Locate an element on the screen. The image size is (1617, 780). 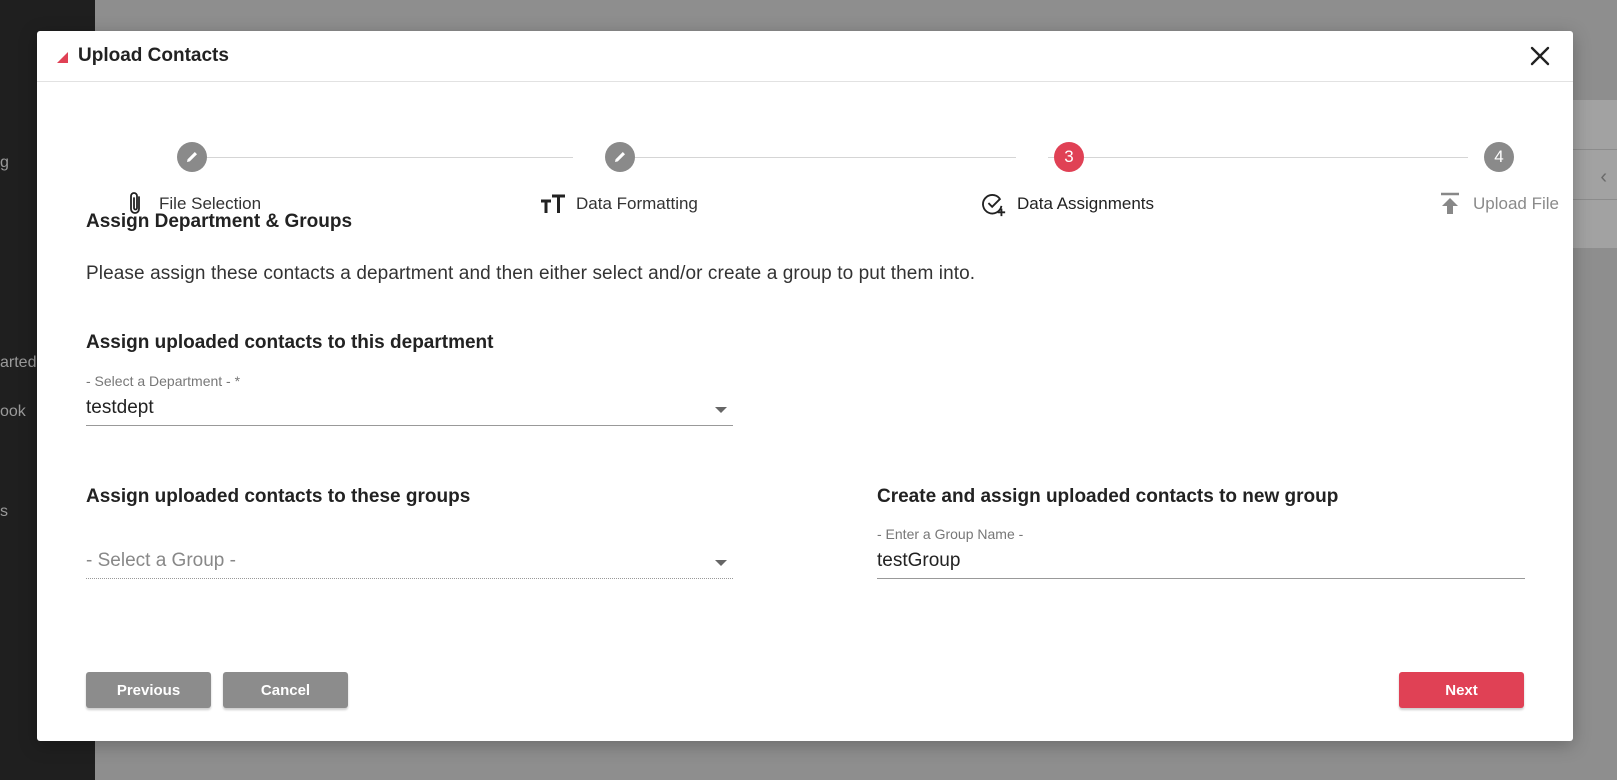
groups-heading: Assign uploaded contacts to these groups is located at coordinates (278, 496).